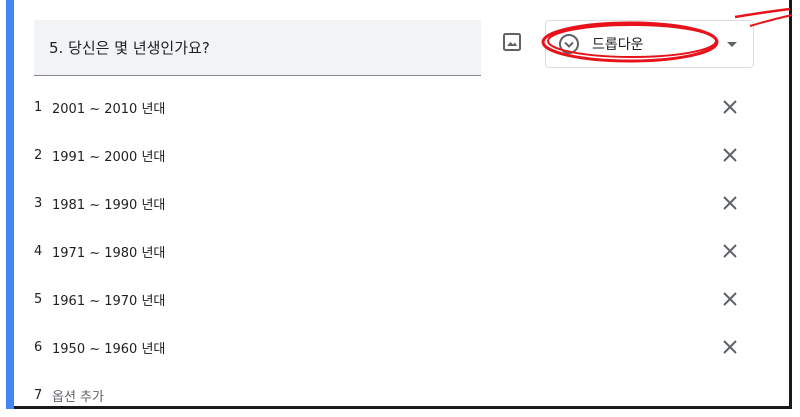 The width and height of the screenshot is (800, 417). I want to click on option-number: 7, so click(38, 395).